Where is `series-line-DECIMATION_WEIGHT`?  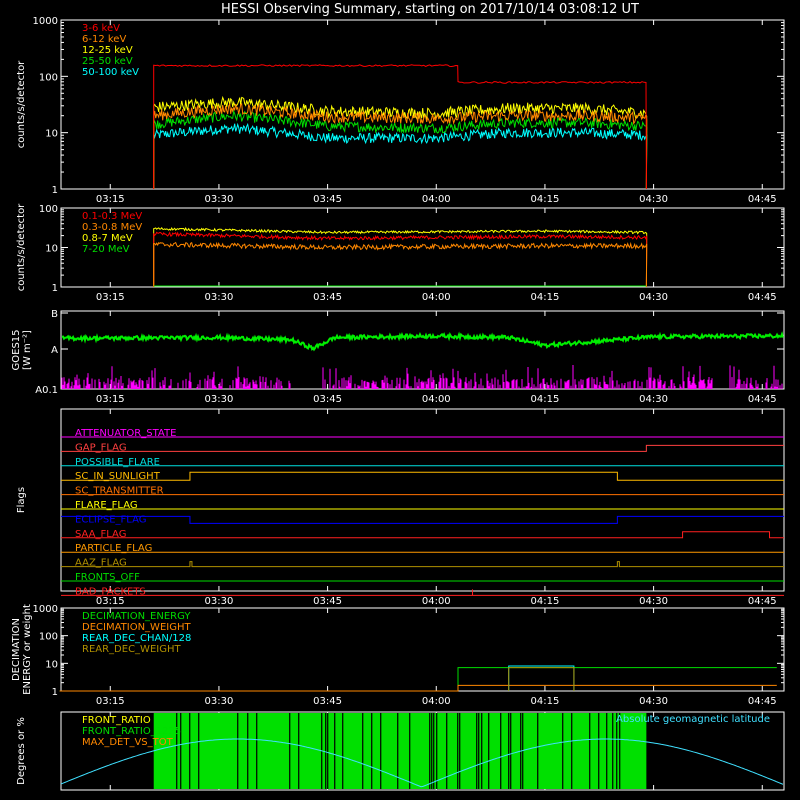 series-line-DECIMATION_WEIGHT is located at coordinates (418, 688).